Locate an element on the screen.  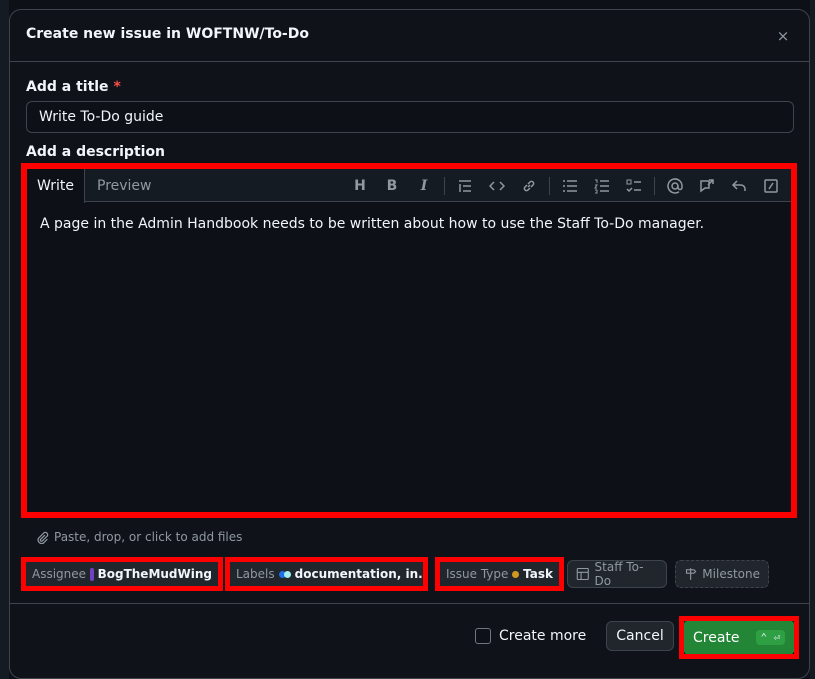
editor-toolbar: Write Preview H B I is located at coordinates (409, 186).